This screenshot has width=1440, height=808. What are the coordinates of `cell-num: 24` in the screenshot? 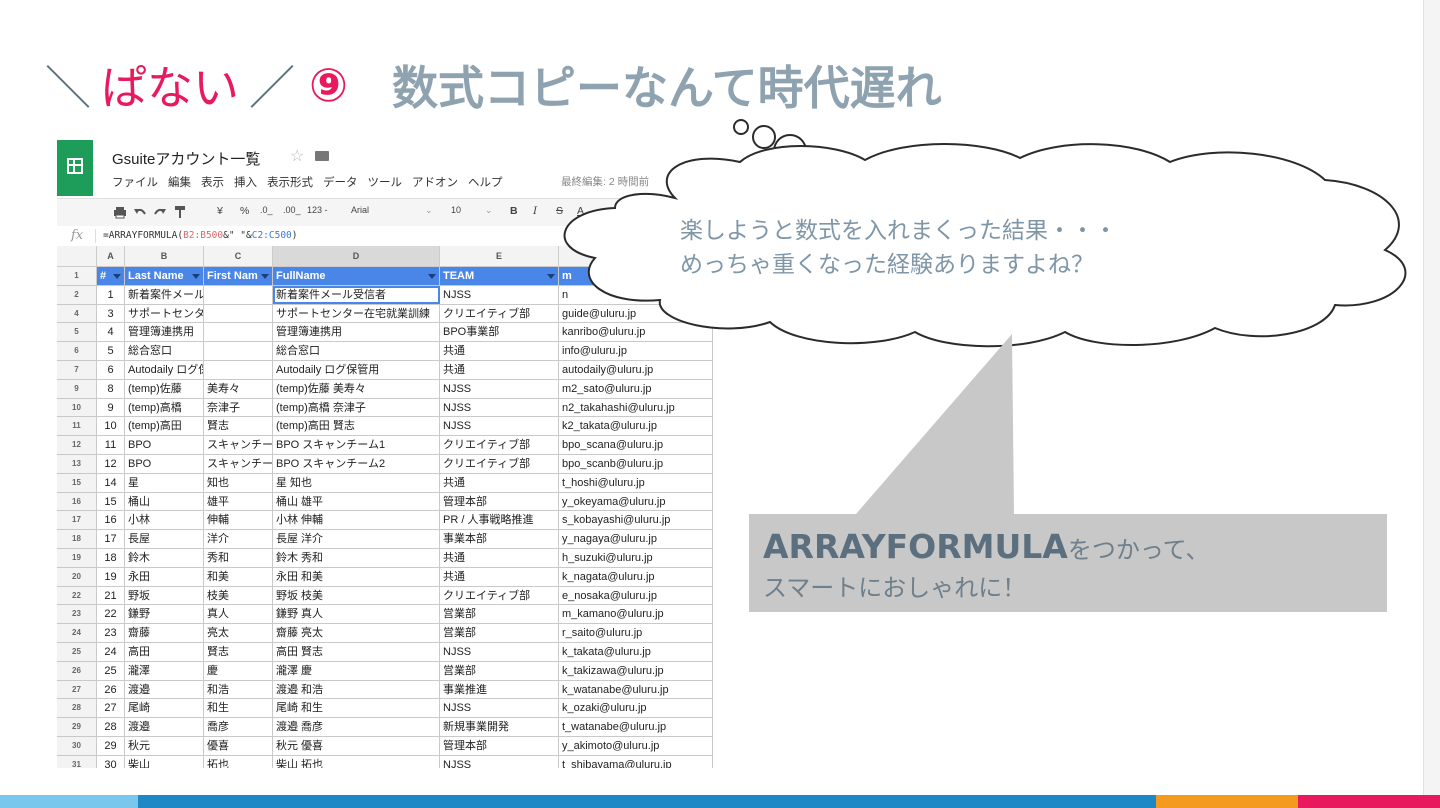 It's located at (111, 651).